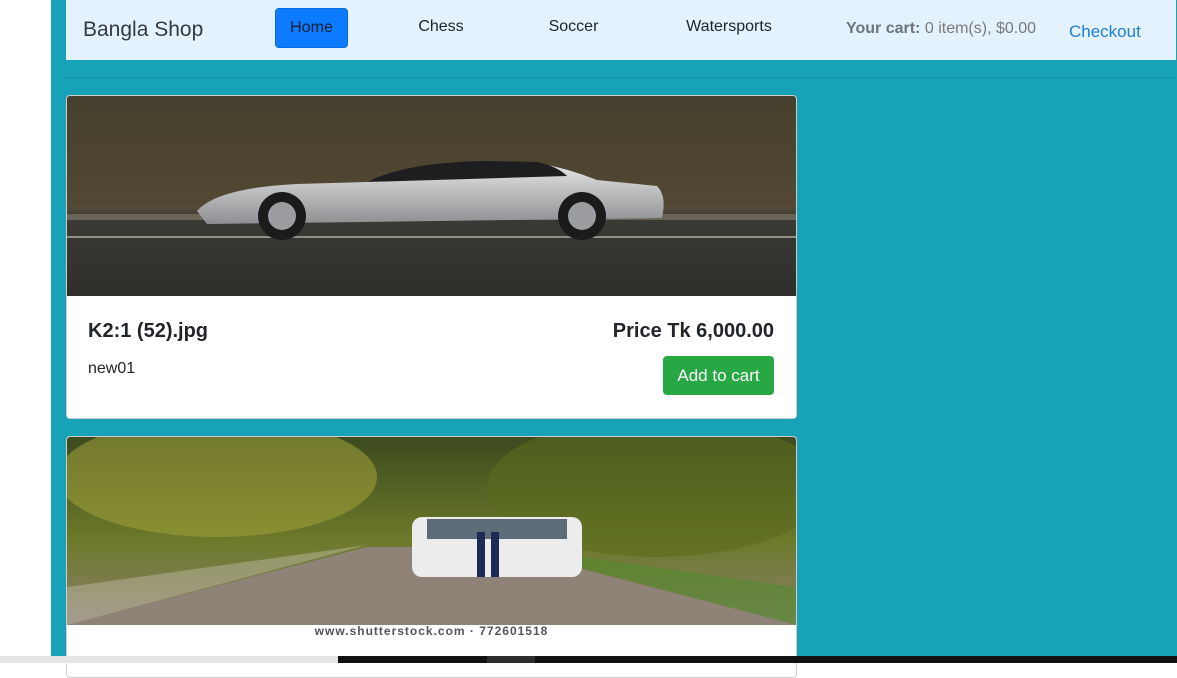  Describe the element at coordinates (757, 659) in the screenshot. I see `taskbar-right` at that location.